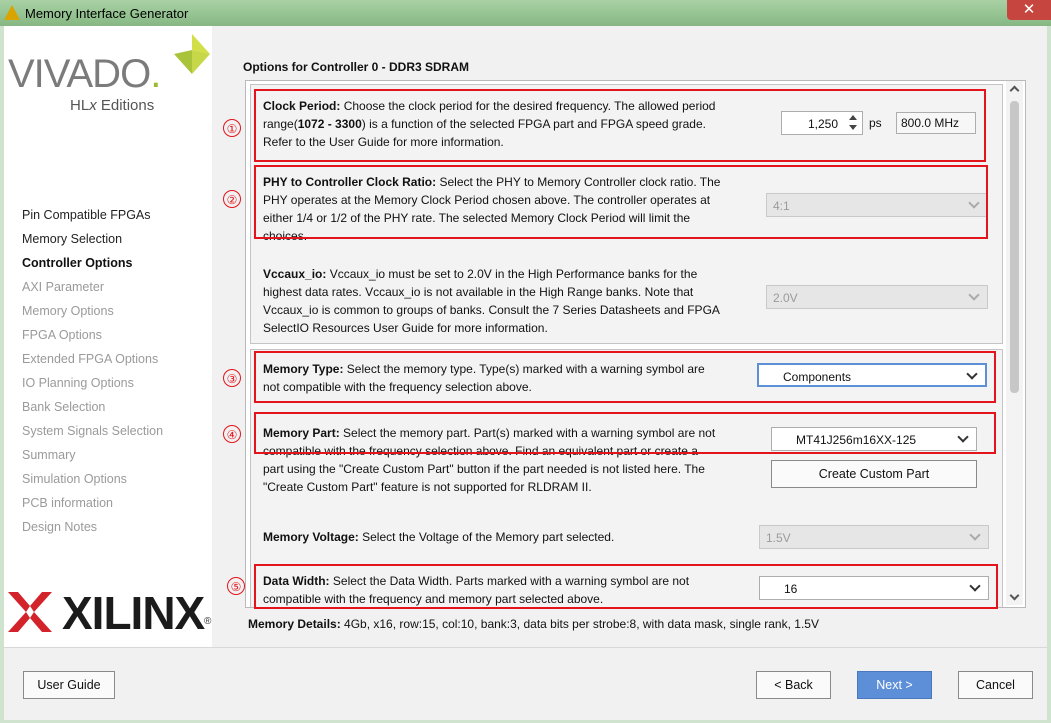  Describe the element at coordinates (49, 455) in the screenshot. I see `nav-item-summary: Summary` at that location.